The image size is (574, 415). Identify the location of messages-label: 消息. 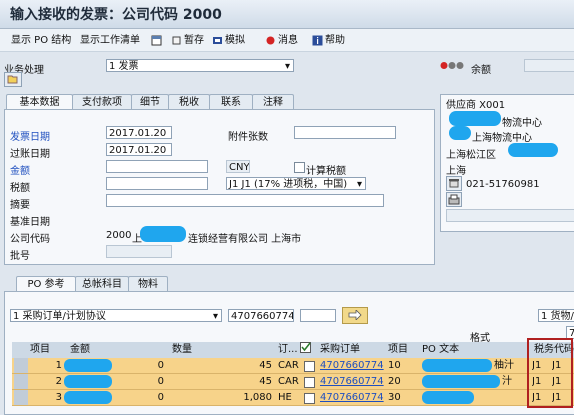
(288, 40).